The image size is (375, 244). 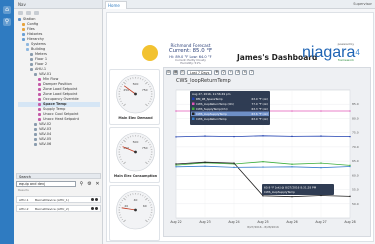 I want to click on result-row: AHU-2 BacnetDevice (AHU_2), so click(x=58, y=208).